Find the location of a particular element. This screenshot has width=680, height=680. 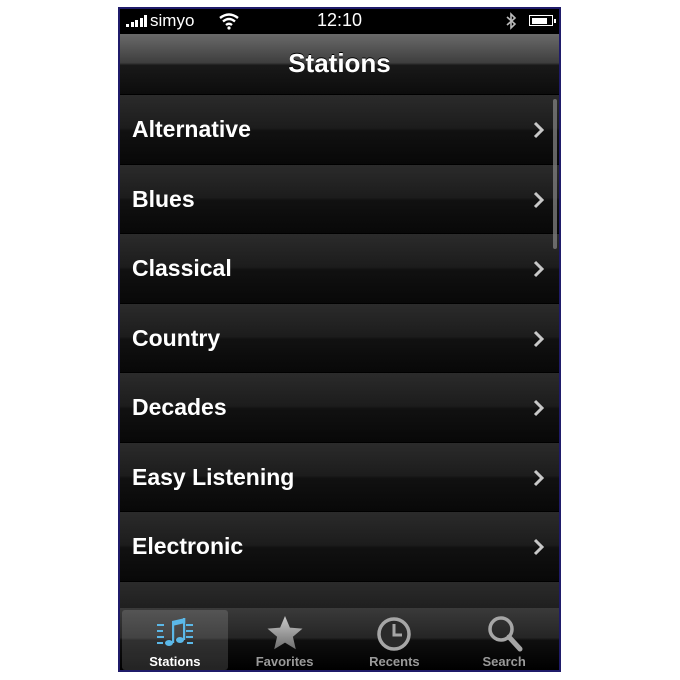

list-item: Classical is located at coordinates (339, 269).